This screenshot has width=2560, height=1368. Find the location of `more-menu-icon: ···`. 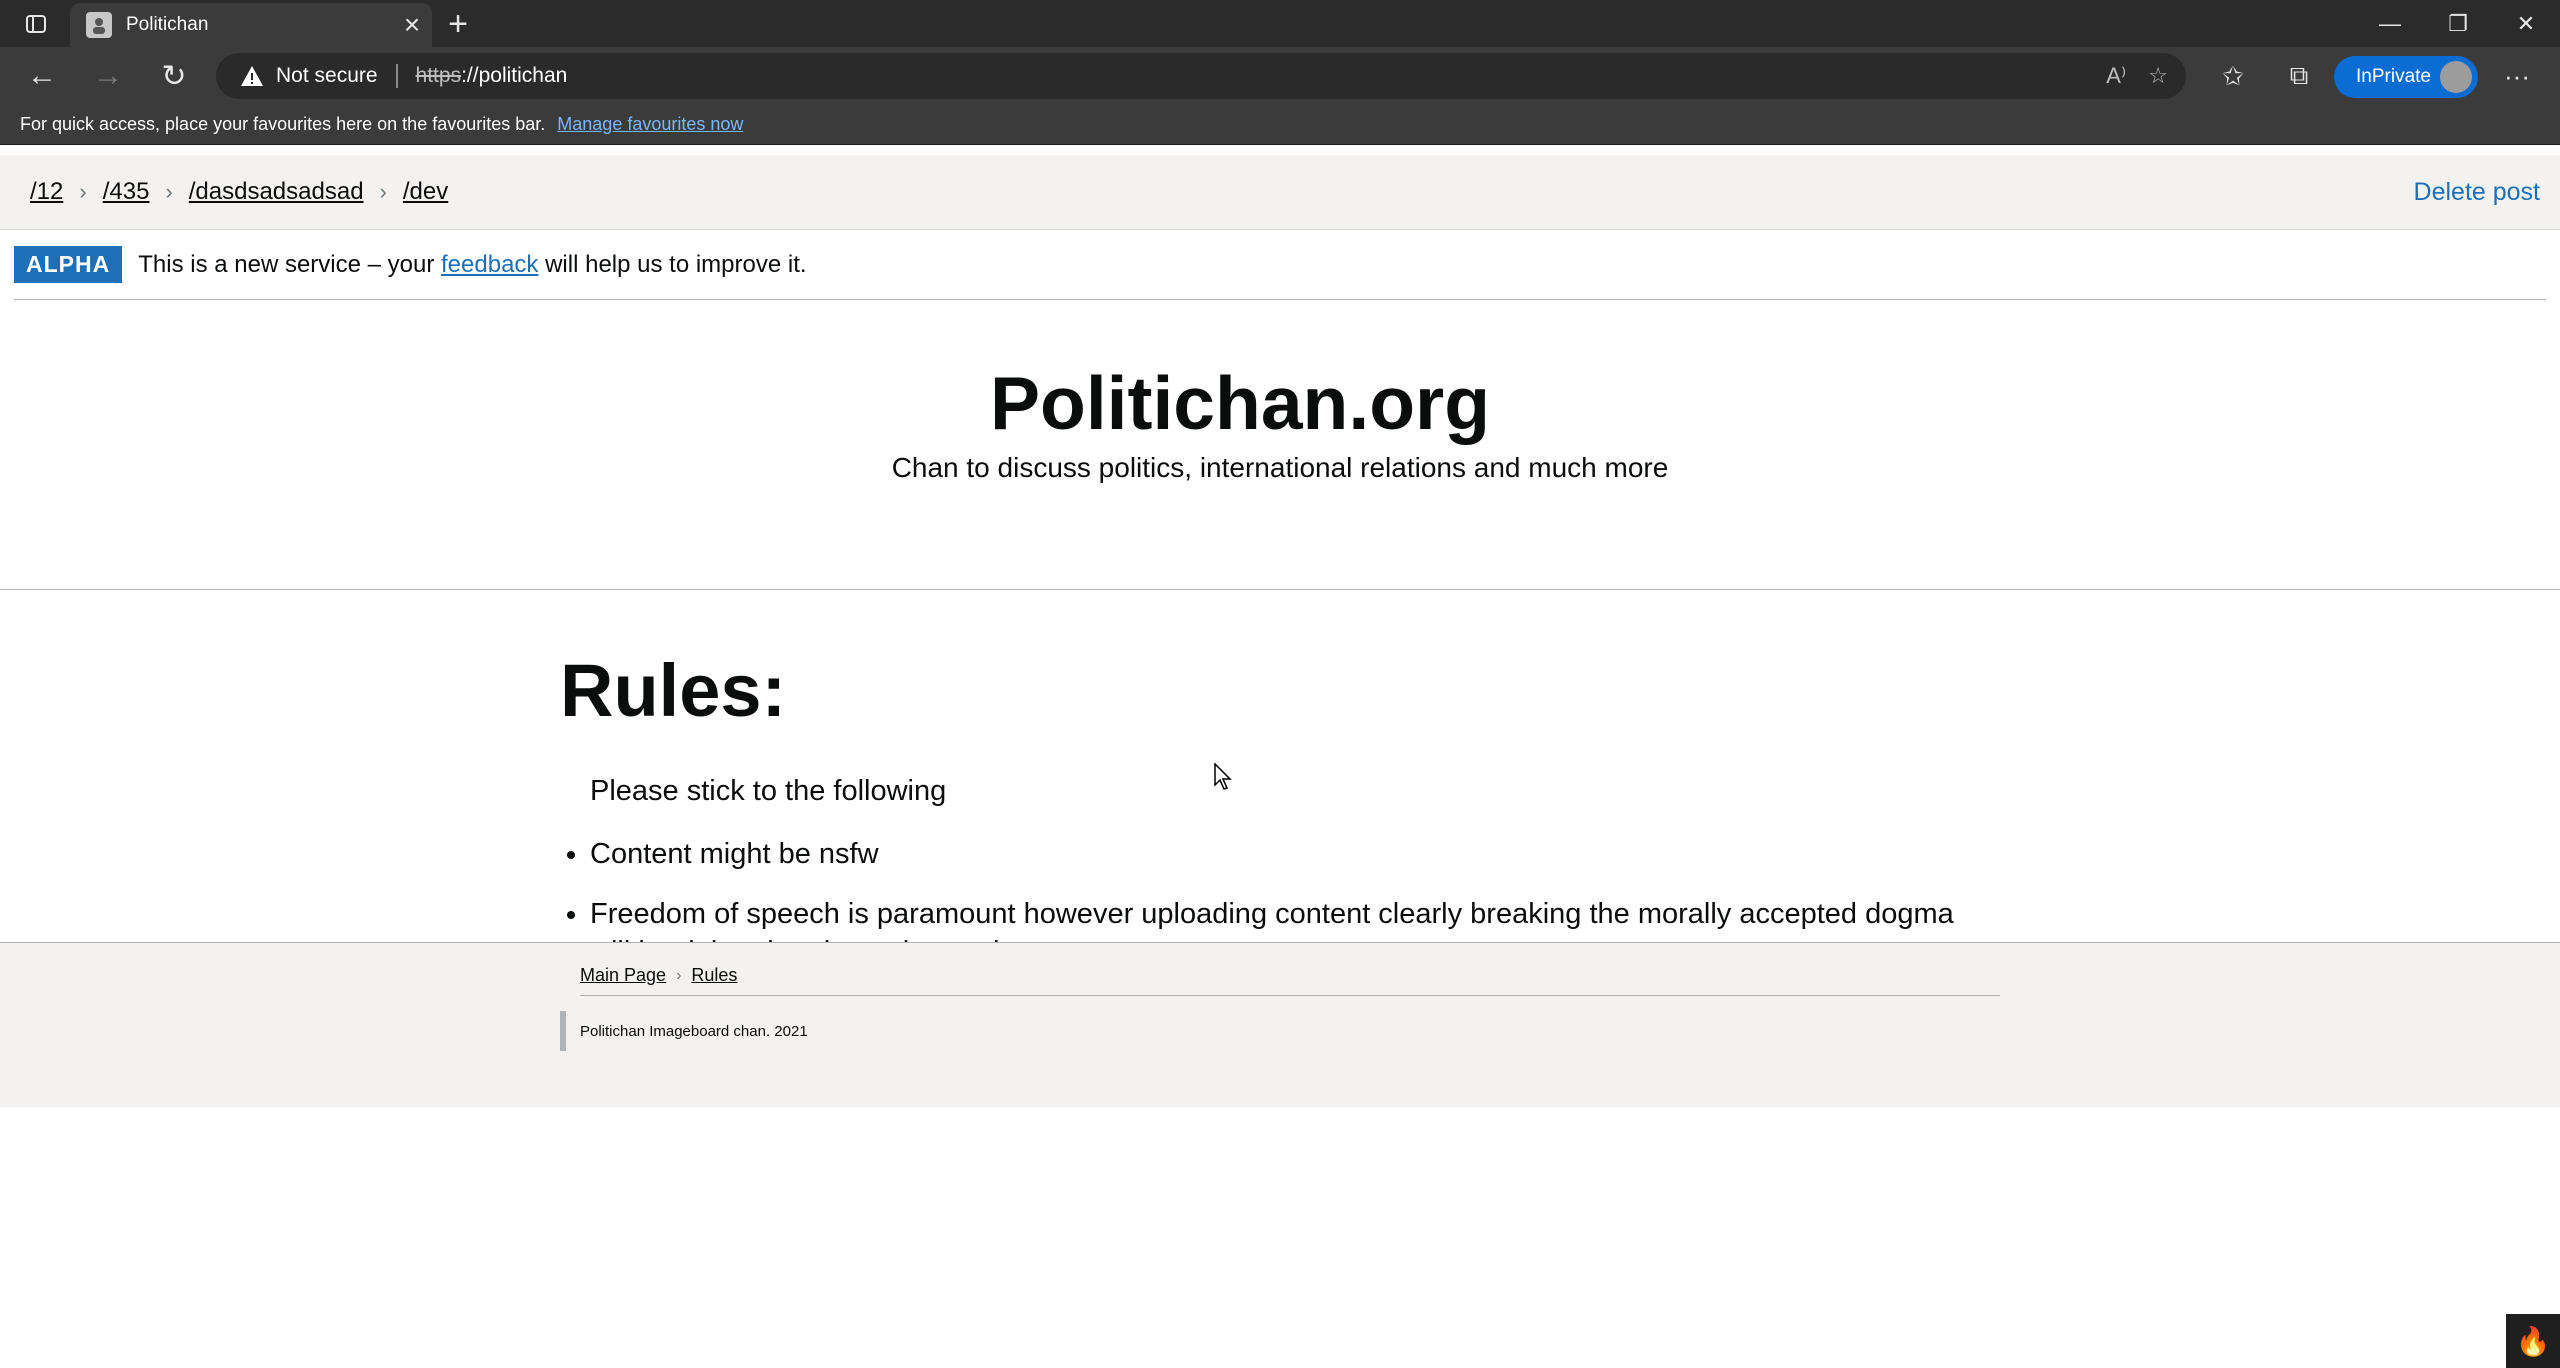

more-menu-icon: ··· is located at coordinates (2517, 76).